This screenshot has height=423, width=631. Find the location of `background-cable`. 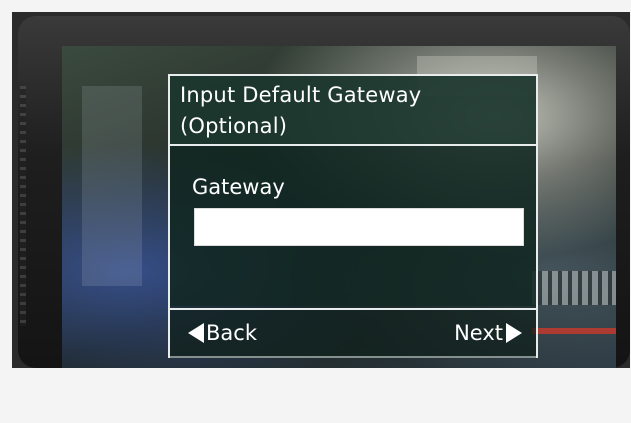

background-cable is located at coordinates (574, 331).